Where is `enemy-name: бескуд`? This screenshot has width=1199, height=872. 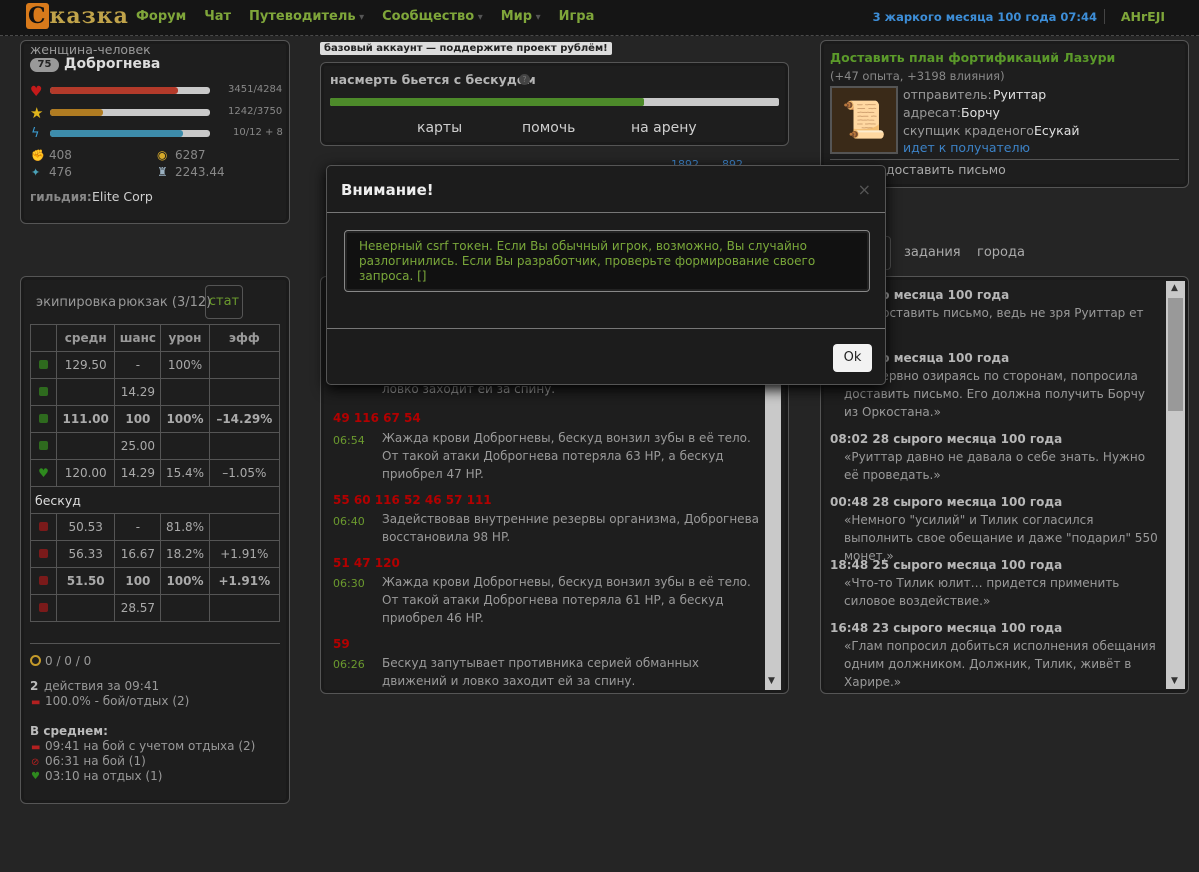 enemy-name: бескуд is located at coordinates (155, 500).